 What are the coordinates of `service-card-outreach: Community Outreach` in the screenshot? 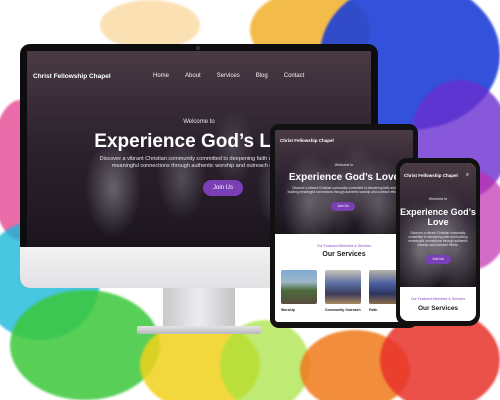 It's located at (343, 291).